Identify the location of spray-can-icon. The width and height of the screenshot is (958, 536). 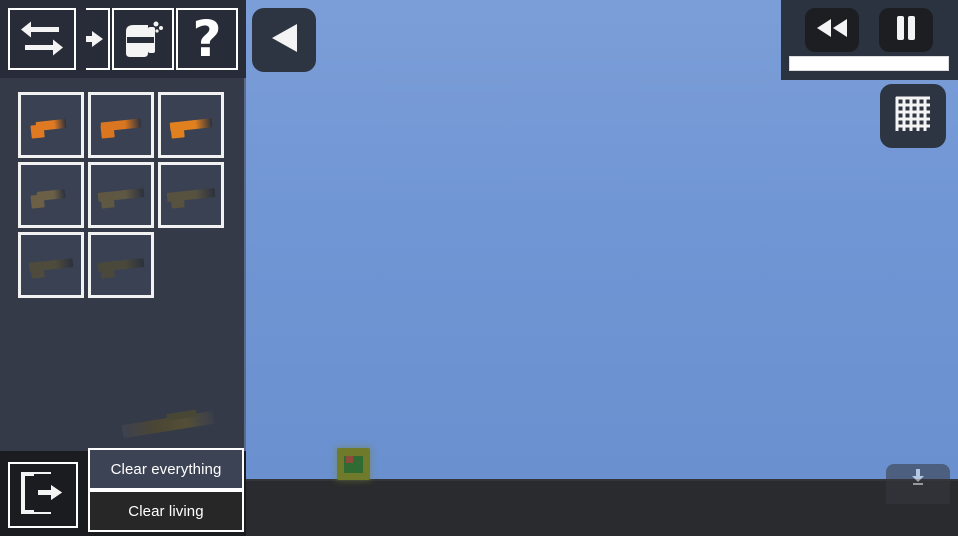
(143, 39).